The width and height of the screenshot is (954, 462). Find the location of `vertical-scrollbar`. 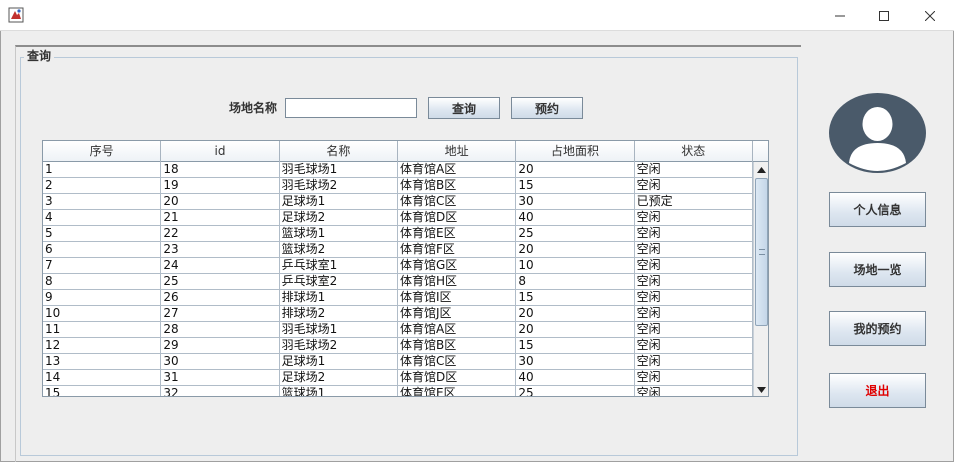

vertical-scrollbar is located at coordinates (760, 279).